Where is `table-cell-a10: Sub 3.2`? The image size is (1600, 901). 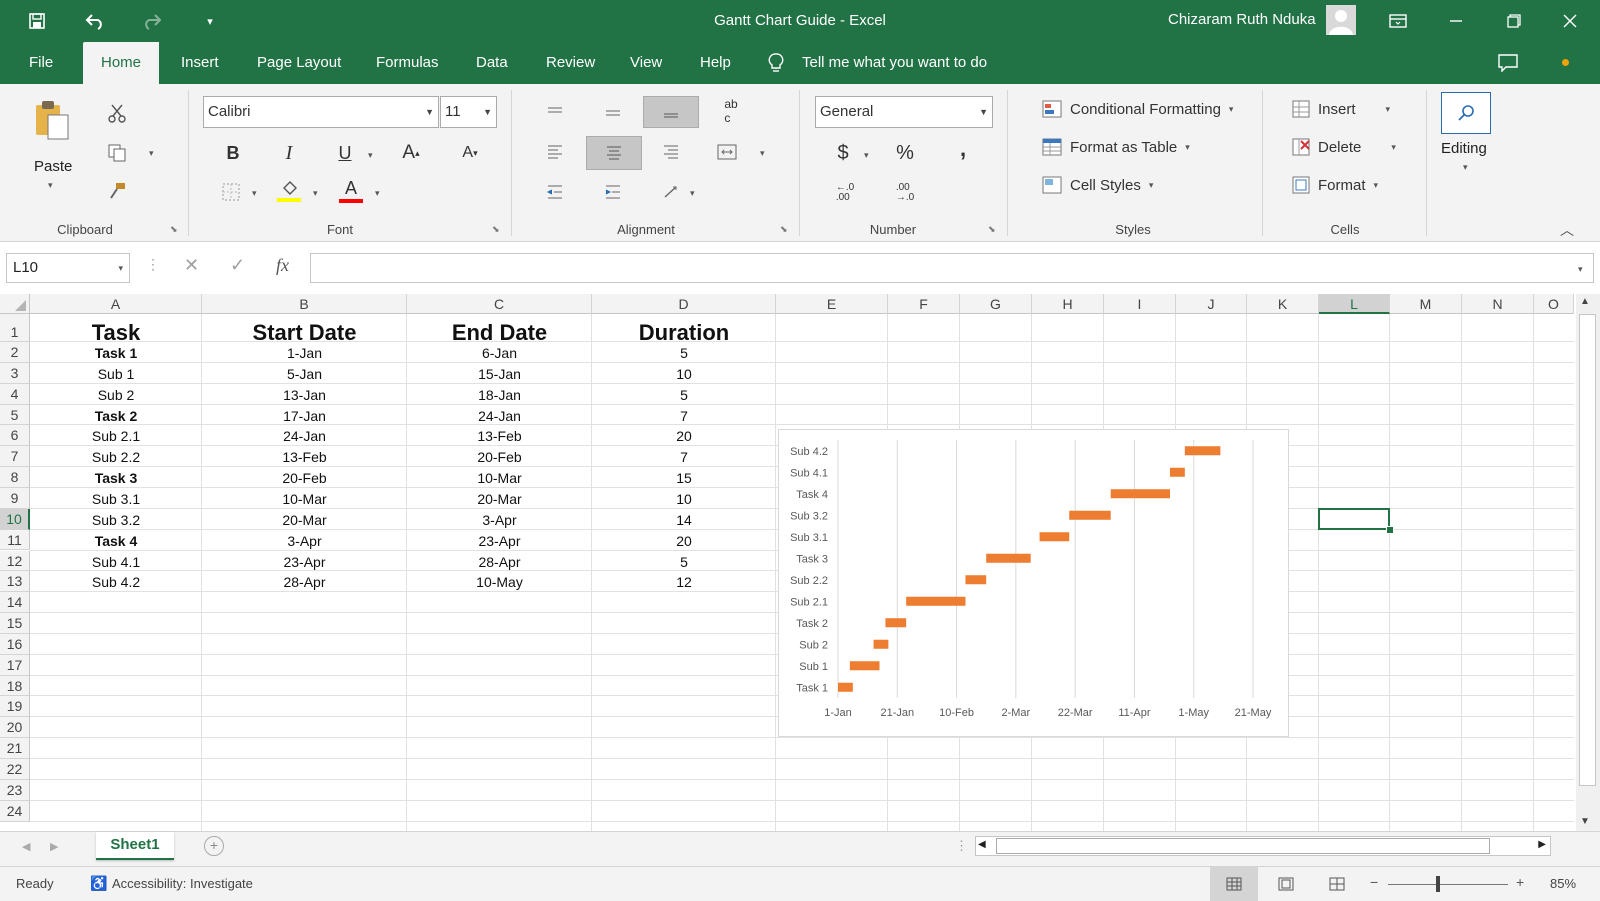
table-cell-a10: Sub 3.2 is located at coordinates (116, 519).